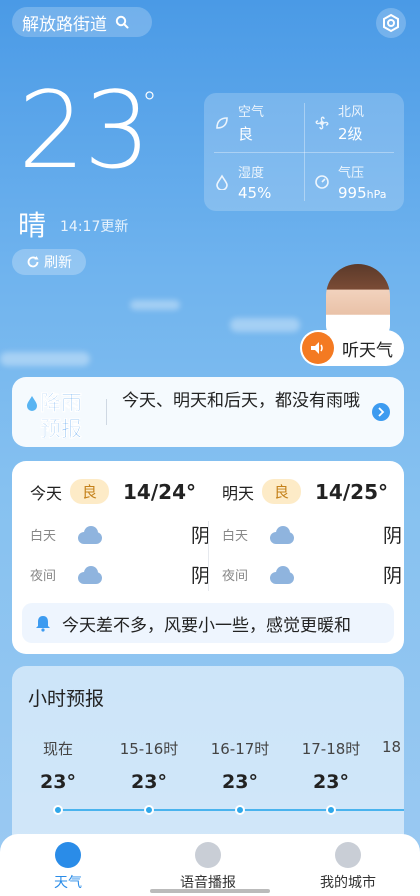  Describe the element at coordinates (358, 300) in the screenshot. I see `assistant-avatar` at that location.